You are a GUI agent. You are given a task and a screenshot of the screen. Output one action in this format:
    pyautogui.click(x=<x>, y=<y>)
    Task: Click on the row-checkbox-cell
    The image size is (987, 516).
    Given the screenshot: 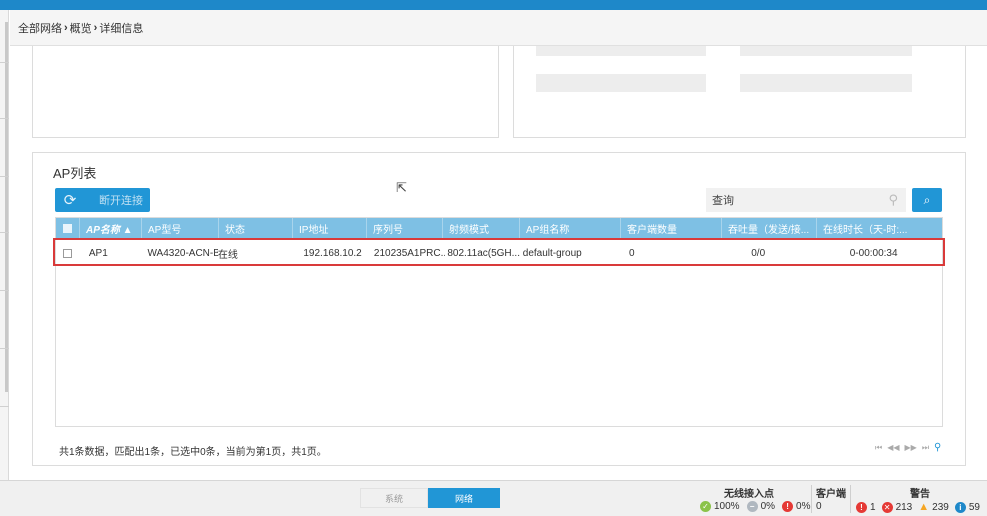 What is the action you would take?
    pyautogui.click(x=68, y=253)
    